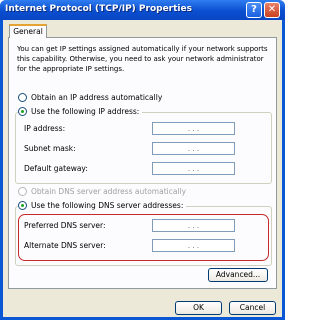 The height and width of the screenshot is (320, 320). Describe the element at coordinates (22, 97) in the screenshot. I see `obtain-ip-auto-radio` at that location.